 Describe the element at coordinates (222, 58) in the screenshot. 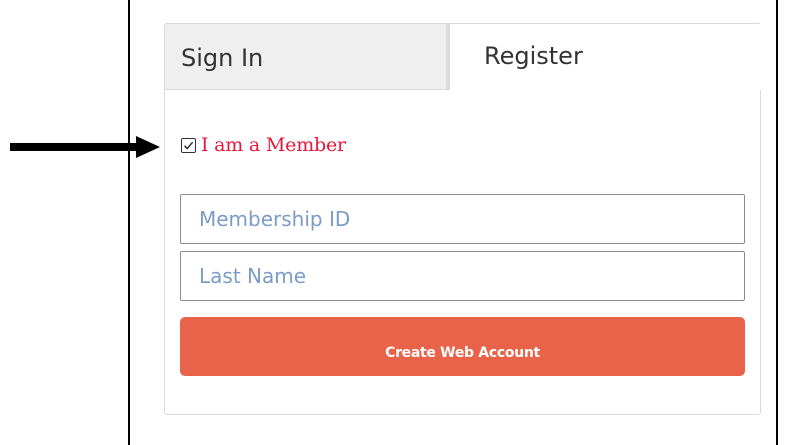

I see `tab-sign-in-label: Sign In` at that location.